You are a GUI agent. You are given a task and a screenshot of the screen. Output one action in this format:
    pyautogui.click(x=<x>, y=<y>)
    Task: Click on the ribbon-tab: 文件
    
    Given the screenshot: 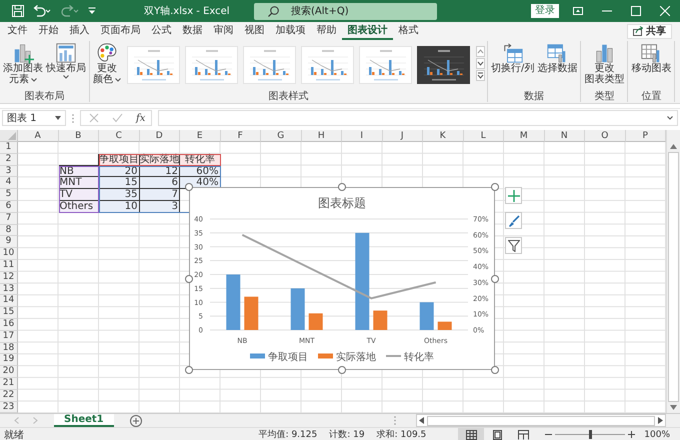 What is the action you would take?
    pyautogui.click(x=17, y=31)
    